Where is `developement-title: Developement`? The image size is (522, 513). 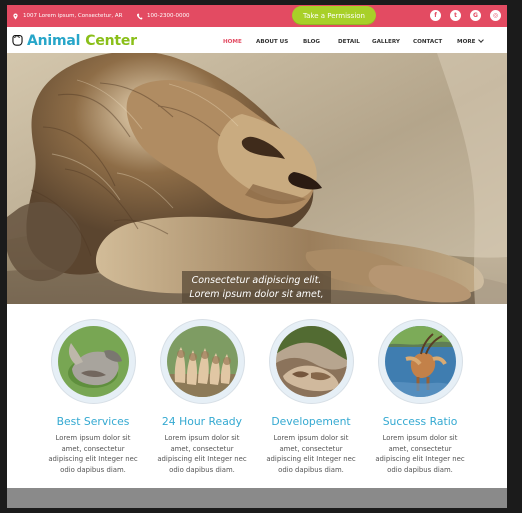
developement-title: Developement is located at coordinates (311, 421).